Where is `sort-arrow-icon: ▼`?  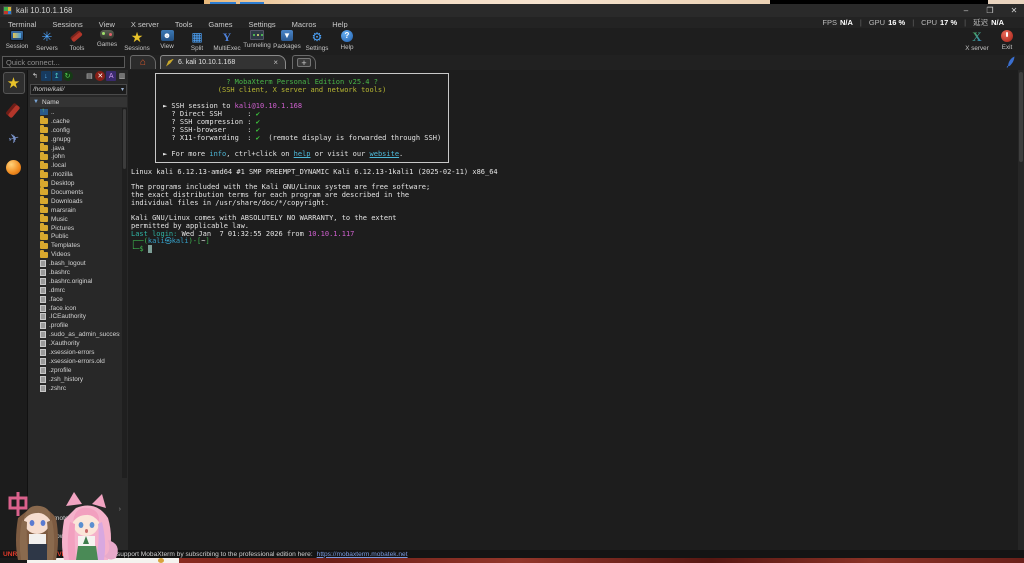 sort-arrow-icon: ▼ is located at coordinates (36, 102).